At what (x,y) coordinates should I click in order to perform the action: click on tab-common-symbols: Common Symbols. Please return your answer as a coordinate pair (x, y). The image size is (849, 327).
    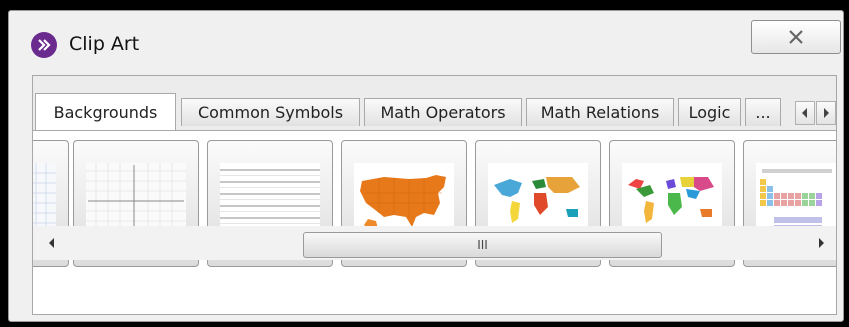
    Looking at the image, I should click on (270, 112).